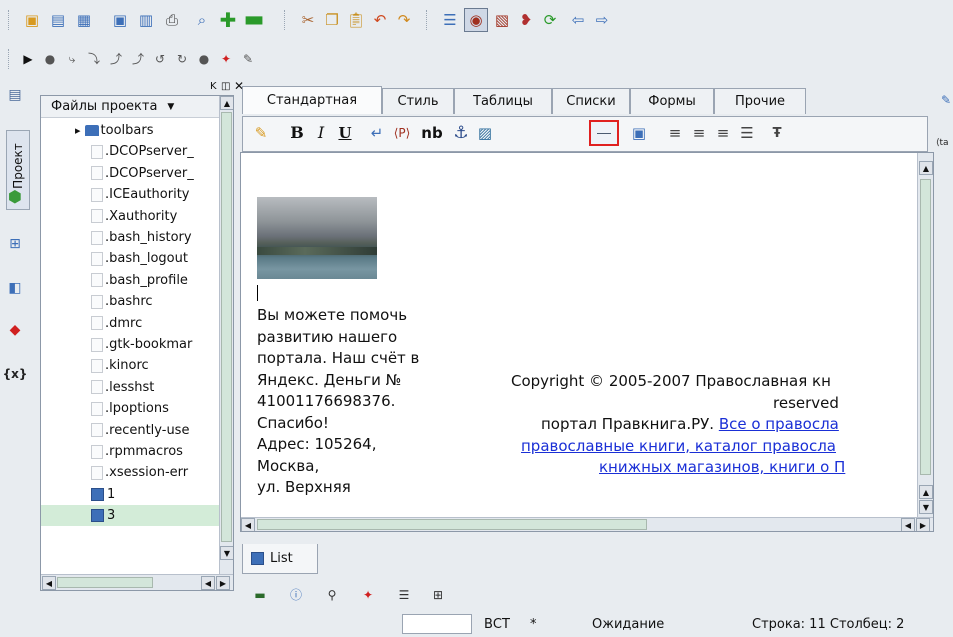 The width and height of the screenshot is (953, 637). I want to click on scroll-down-button: ▼, so click(226, 553).